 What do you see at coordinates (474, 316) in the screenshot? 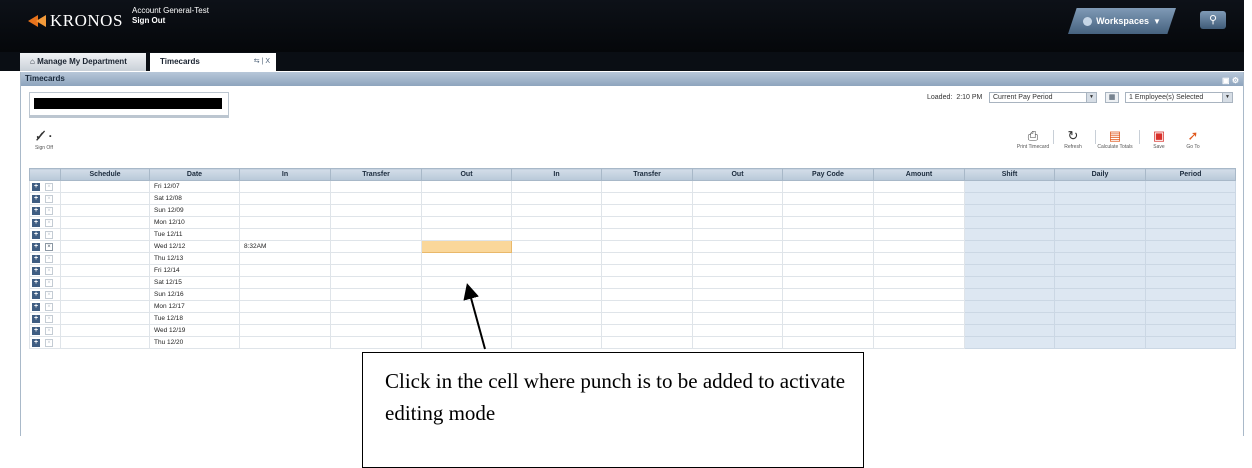
I see `arrow-line` at bounding box center [474, 316].